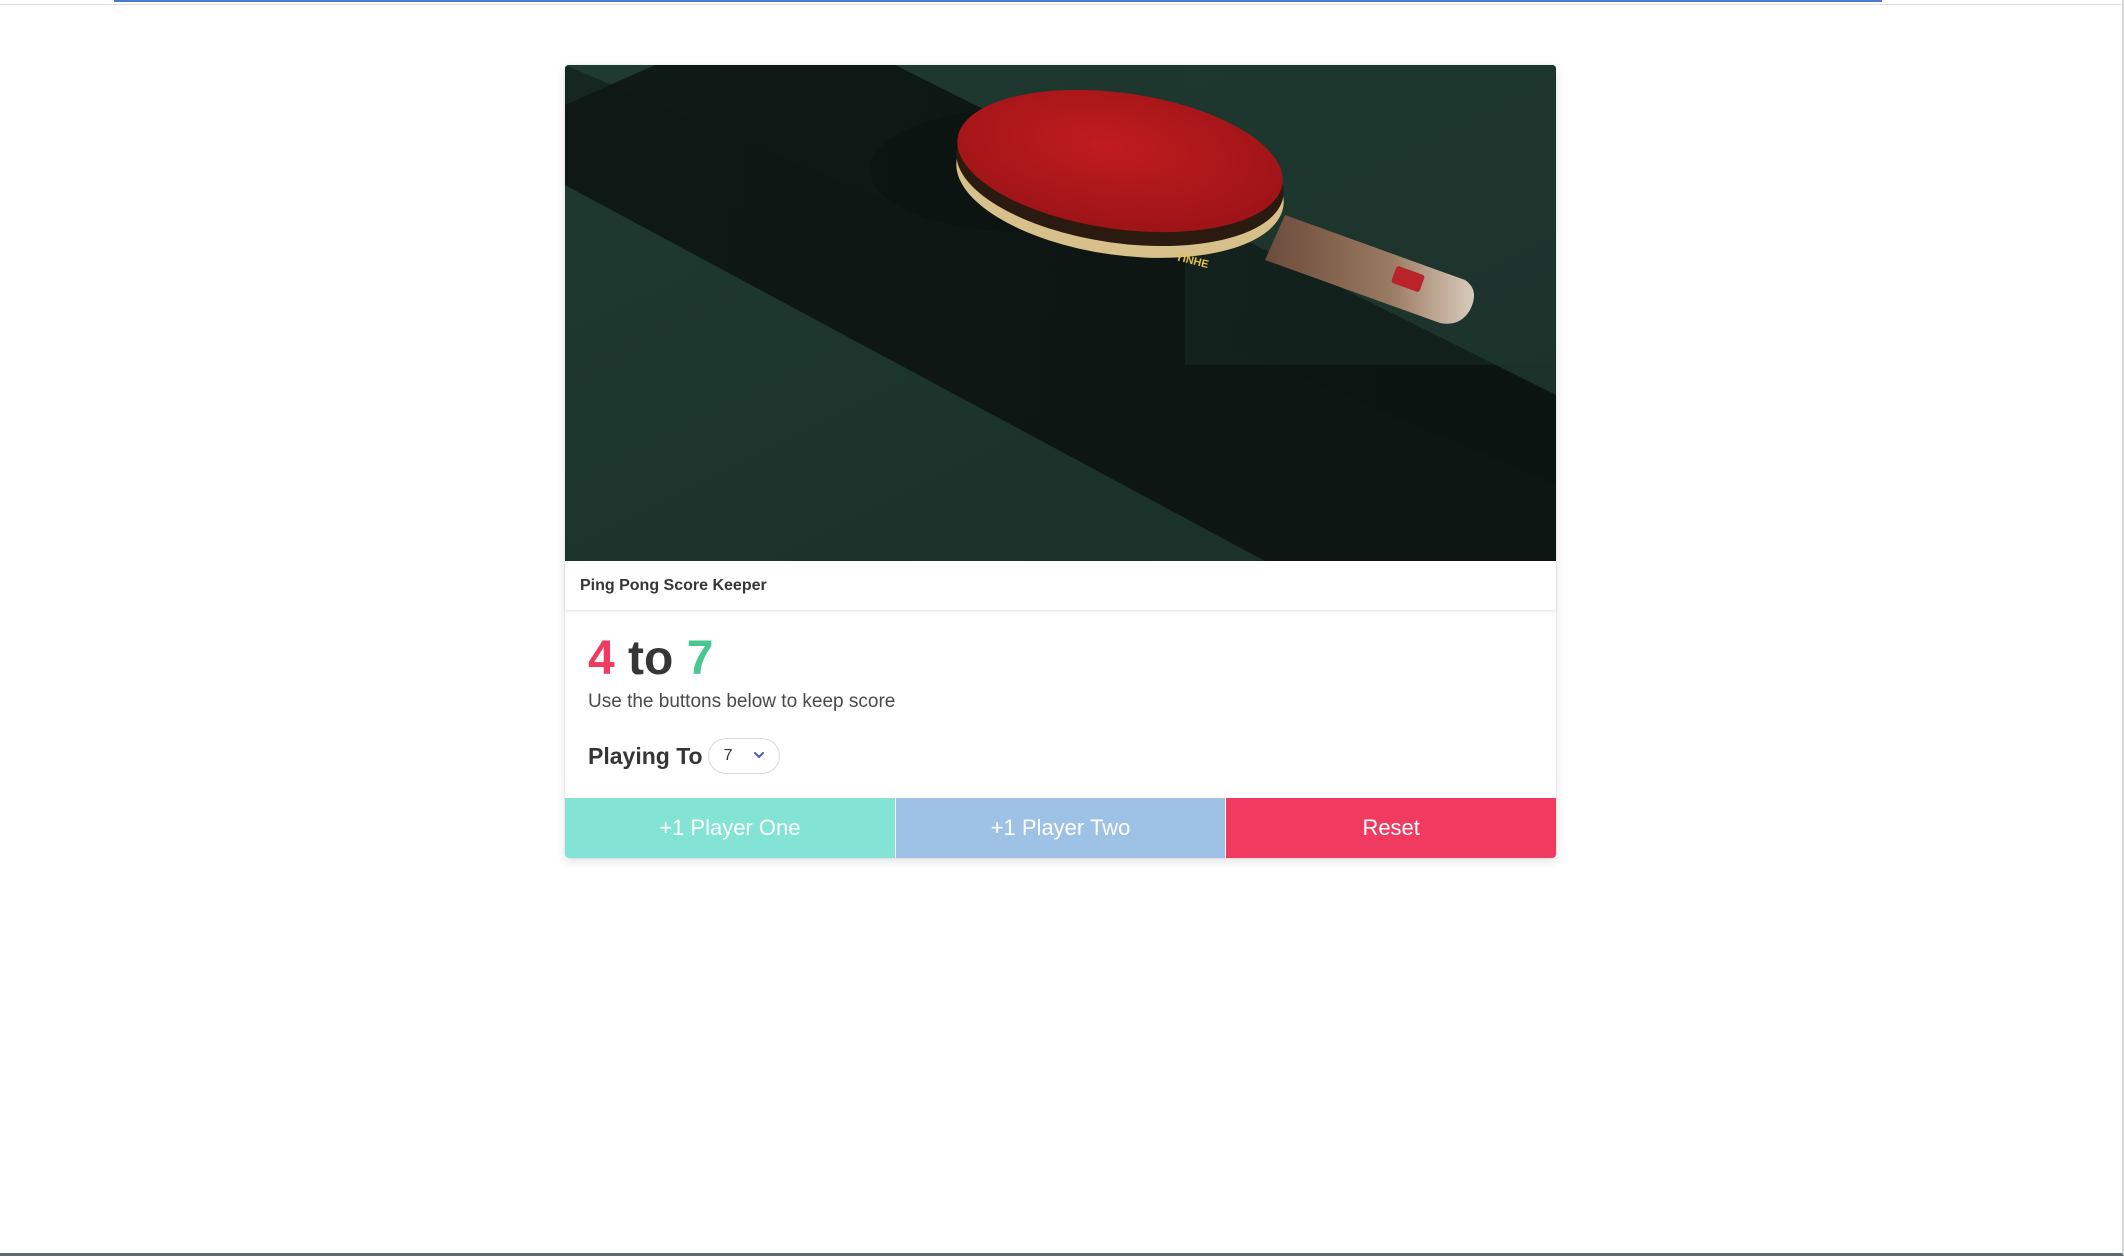  I want to click on card-header: Ping Pong Score Keeper, so click(1060, 586).